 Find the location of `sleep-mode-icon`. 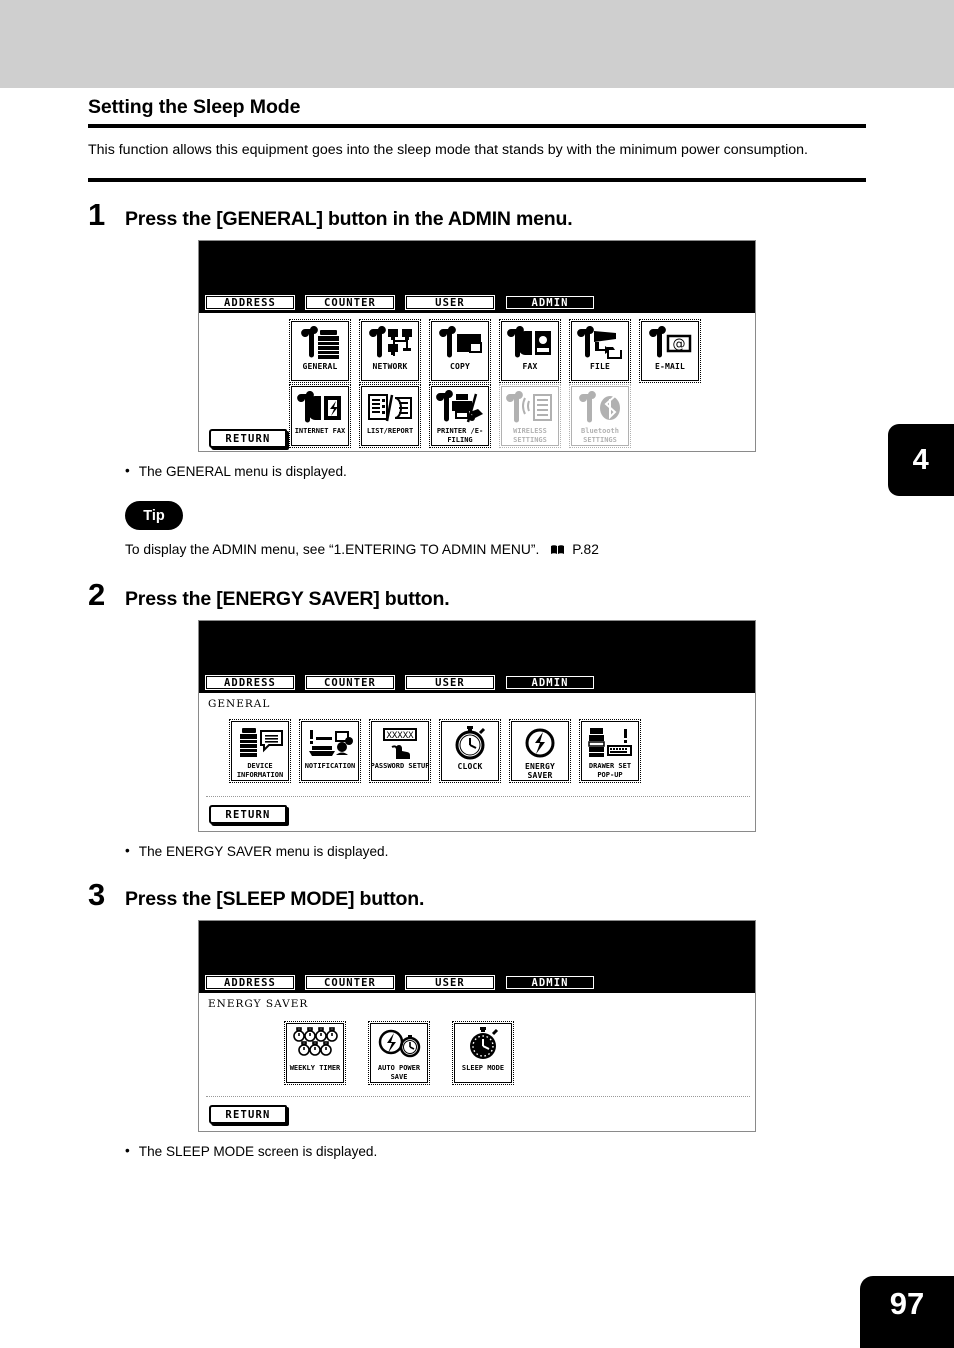

sleep-mode-icon is located at coordinates (483, 1045).